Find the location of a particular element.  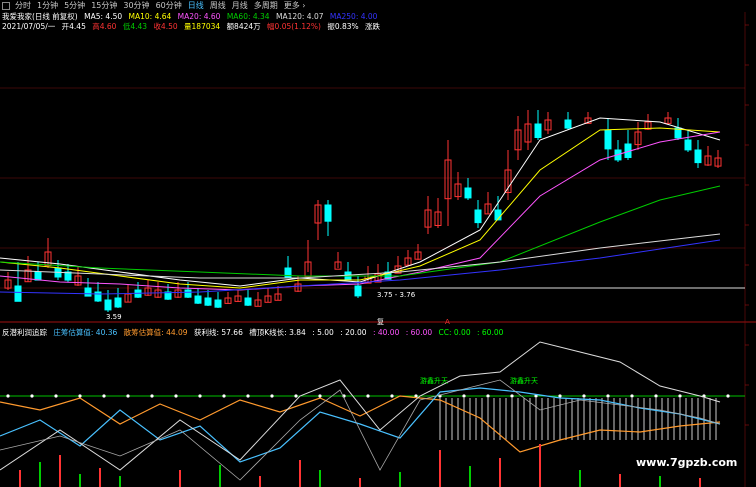

quote-swing: 振0.83% is located at coordinates (343, 26).